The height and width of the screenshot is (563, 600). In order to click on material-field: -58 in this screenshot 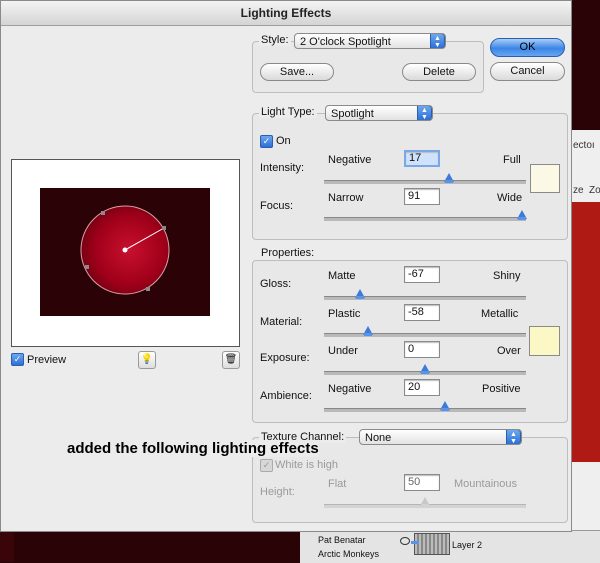, I will do `click(422, 312)`.